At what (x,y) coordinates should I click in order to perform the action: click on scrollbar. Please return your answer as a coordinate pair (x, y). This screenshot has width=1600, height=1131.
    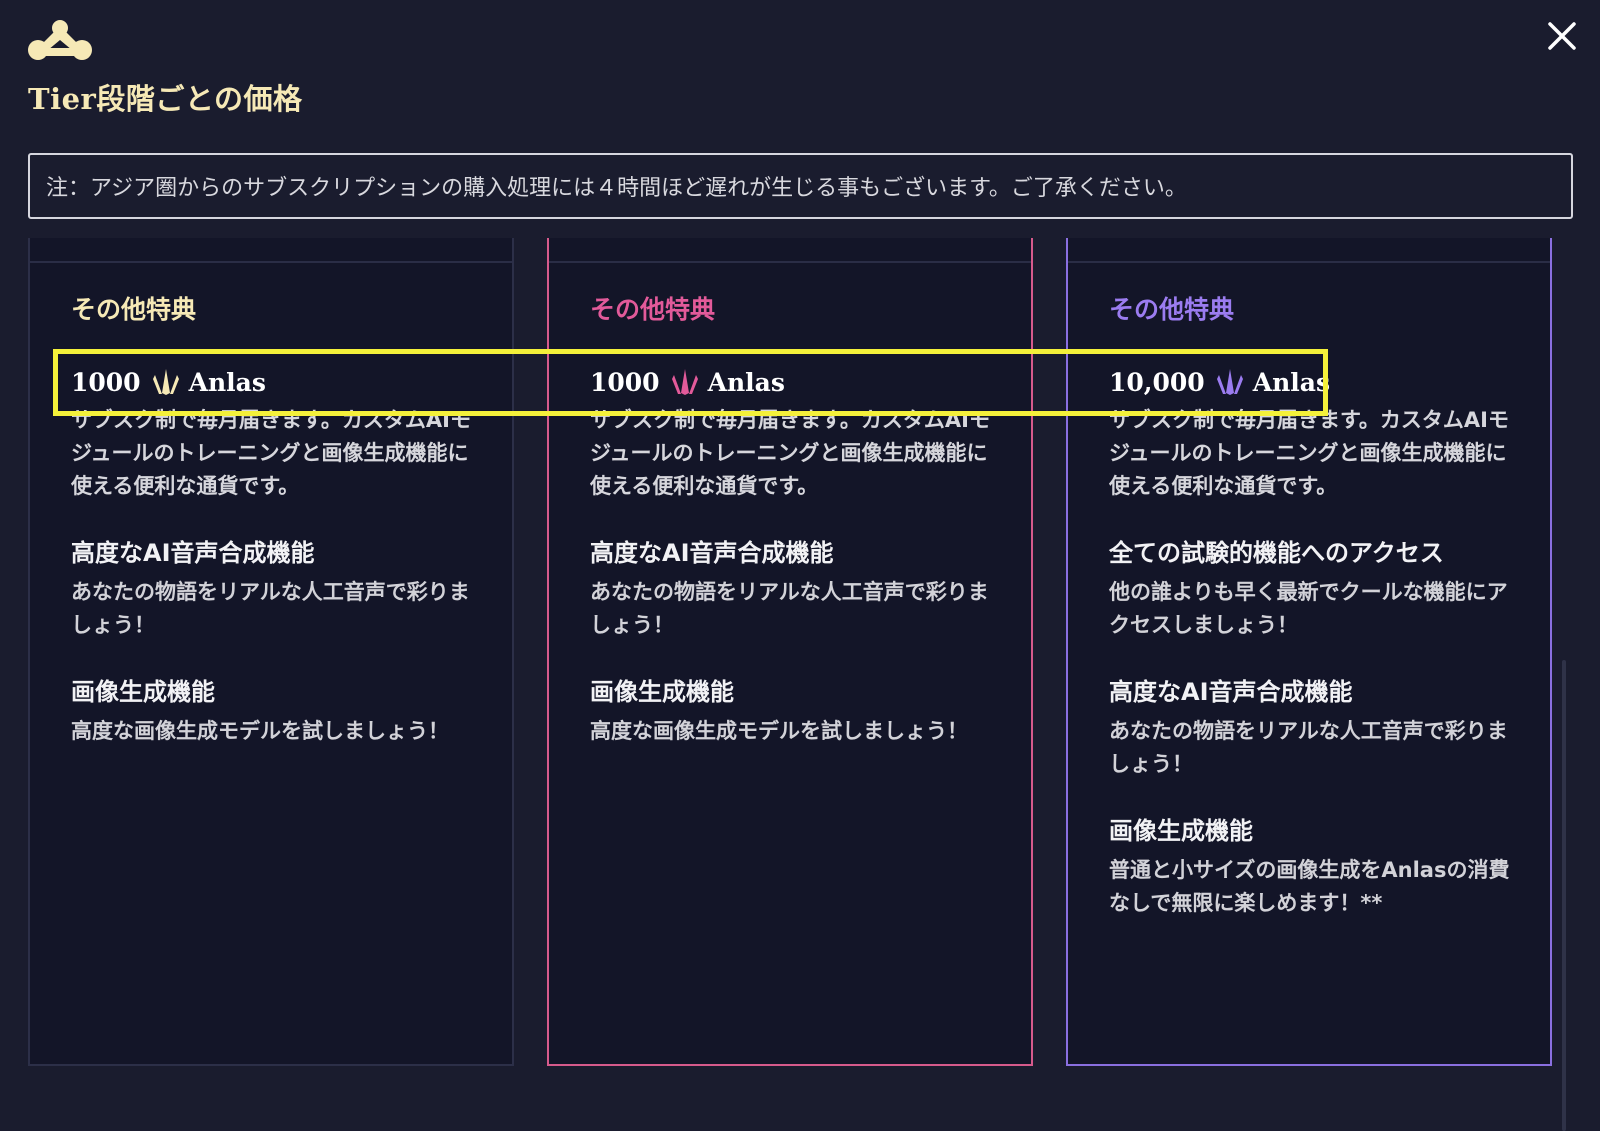
    Looking at the image, I should click on (1564, 895).